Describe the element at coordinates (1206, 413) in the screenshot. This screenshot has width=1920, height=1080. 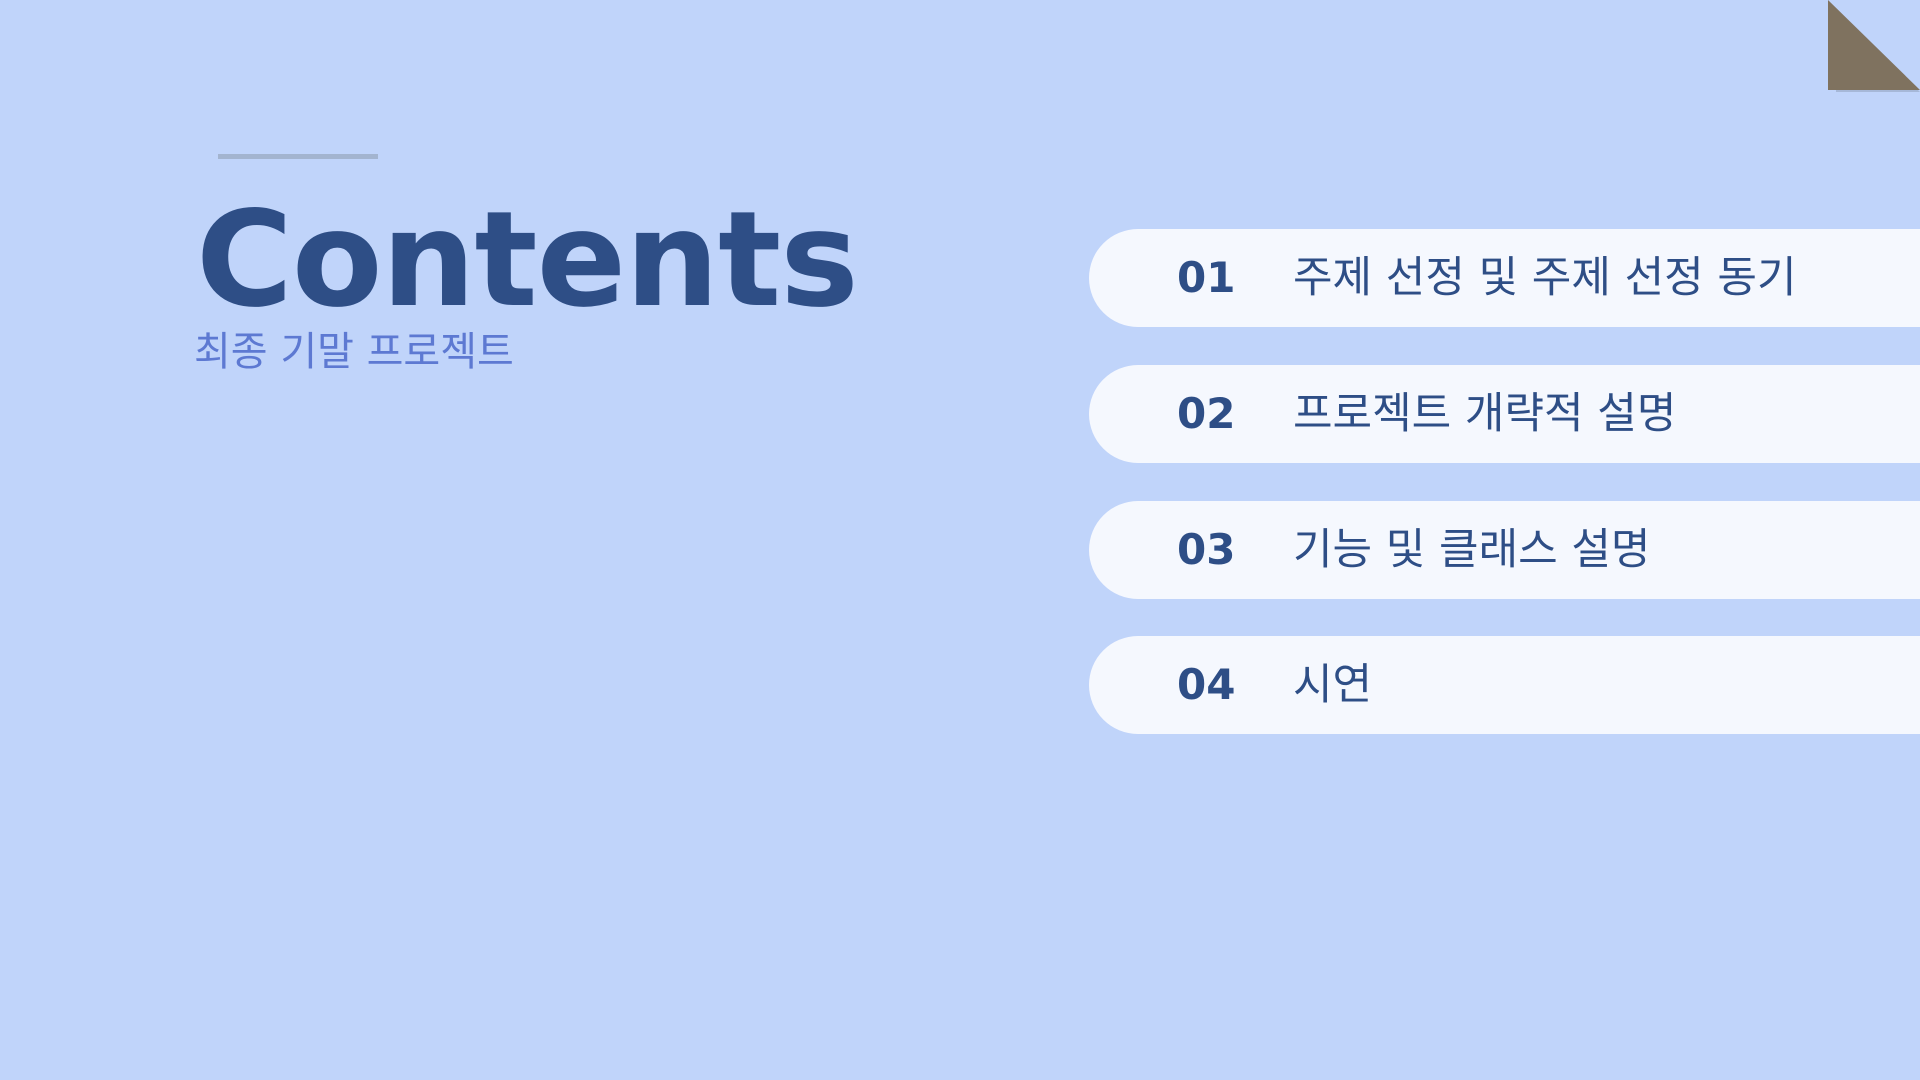
I see `toc-item-number: 02` at that location.